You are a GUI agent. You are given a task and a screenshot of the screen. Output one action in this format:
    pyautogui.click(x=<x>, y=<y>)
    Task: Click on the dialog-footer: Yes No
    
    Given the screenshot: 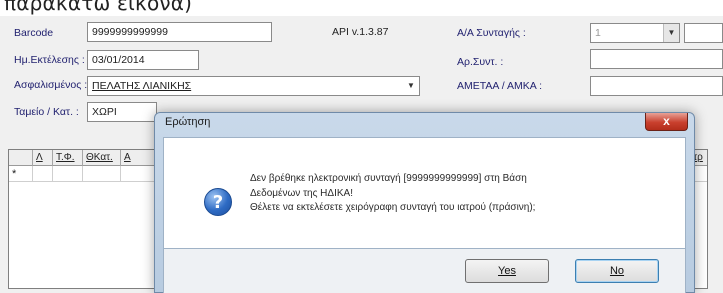 What is the action you would take?
    pyautogui.click(x=424, y=271)
    